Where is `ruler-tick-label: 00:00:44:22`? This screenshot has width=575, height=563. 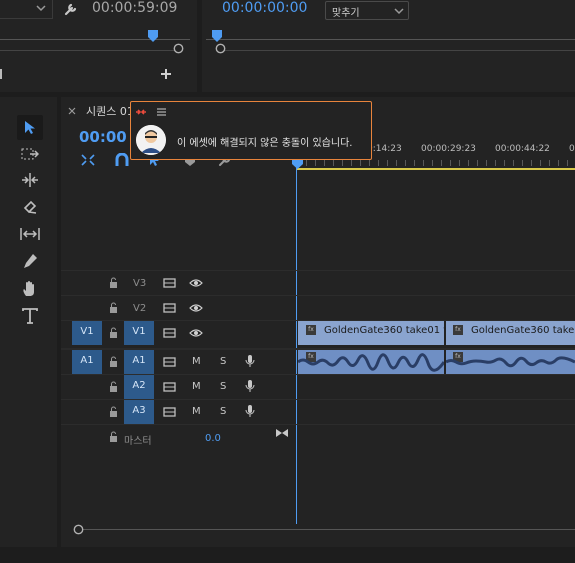 ruler-tick-label: 00:00:44:22 is located at coordinates (522, 149).